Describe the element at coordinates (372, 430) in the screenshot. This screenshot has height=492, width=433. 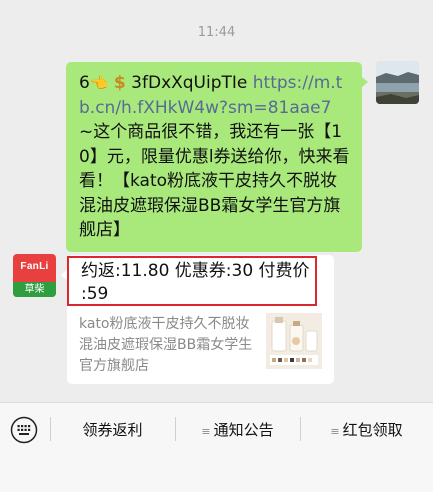
I see `menu-item-label: 红包领取` at that location.